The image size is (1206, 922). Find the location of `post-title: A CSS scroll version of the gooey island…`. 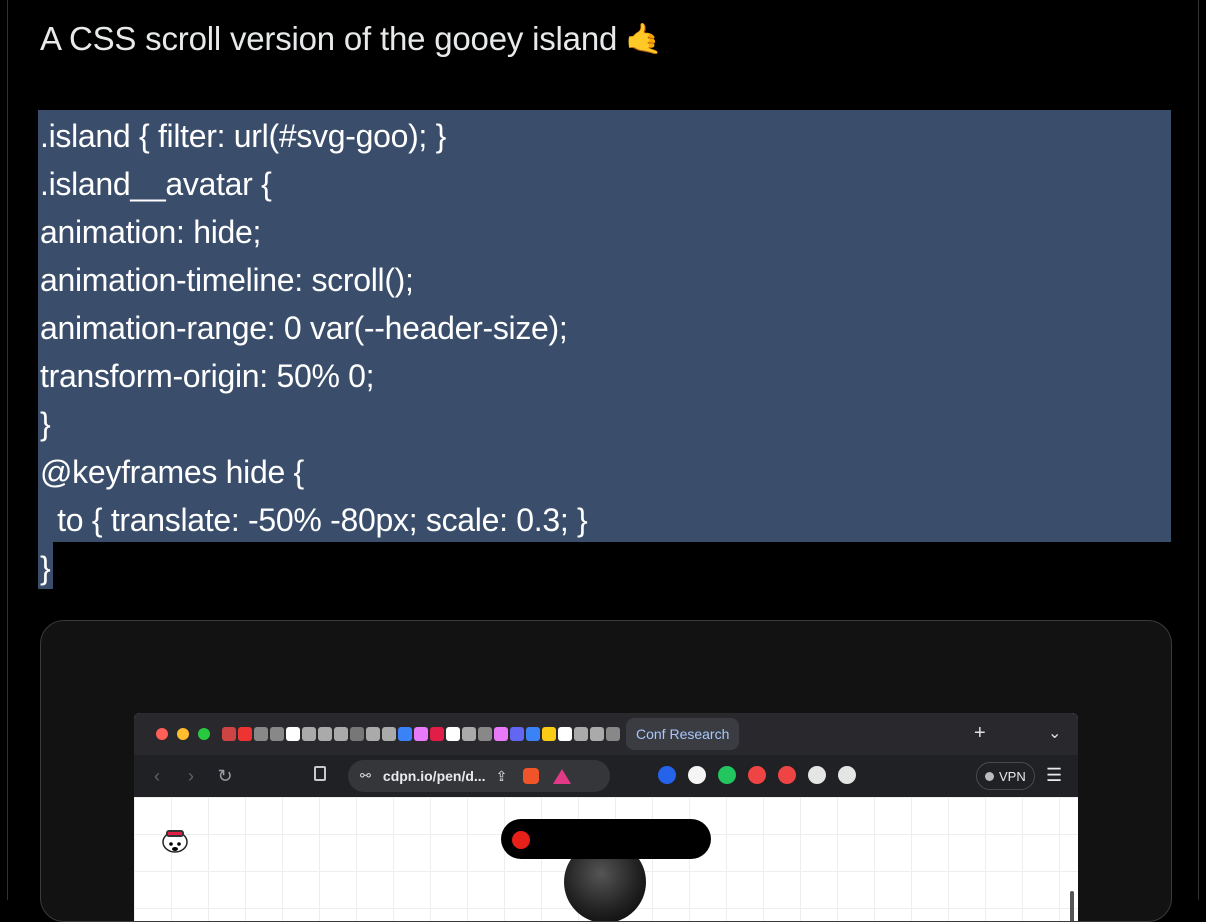

post-title: A CSS scroll version of the gooey island… is located at coordinates (351, 39).